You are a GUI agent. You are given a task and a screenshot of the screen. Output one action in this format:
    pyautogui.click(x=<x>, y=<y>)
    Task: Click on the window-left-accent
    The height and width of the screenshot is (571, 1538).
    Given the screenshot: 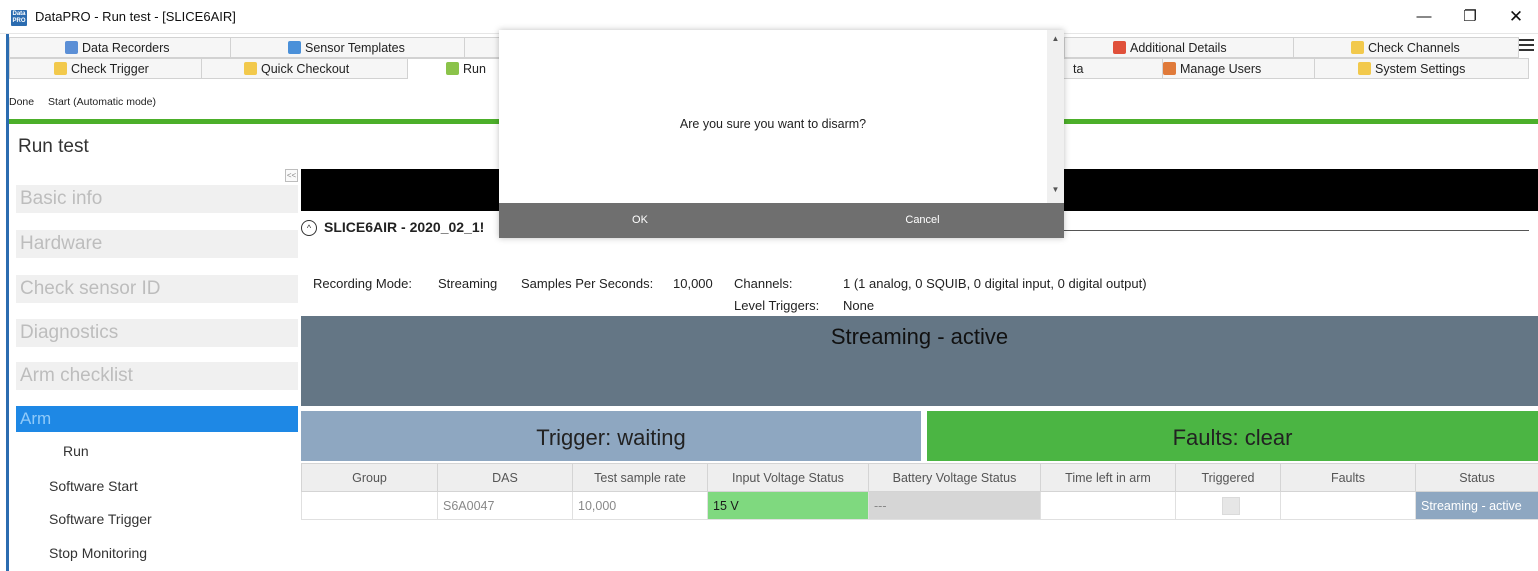 What is the action you would take?
    pyautogui.click(x=7, y=302)
    